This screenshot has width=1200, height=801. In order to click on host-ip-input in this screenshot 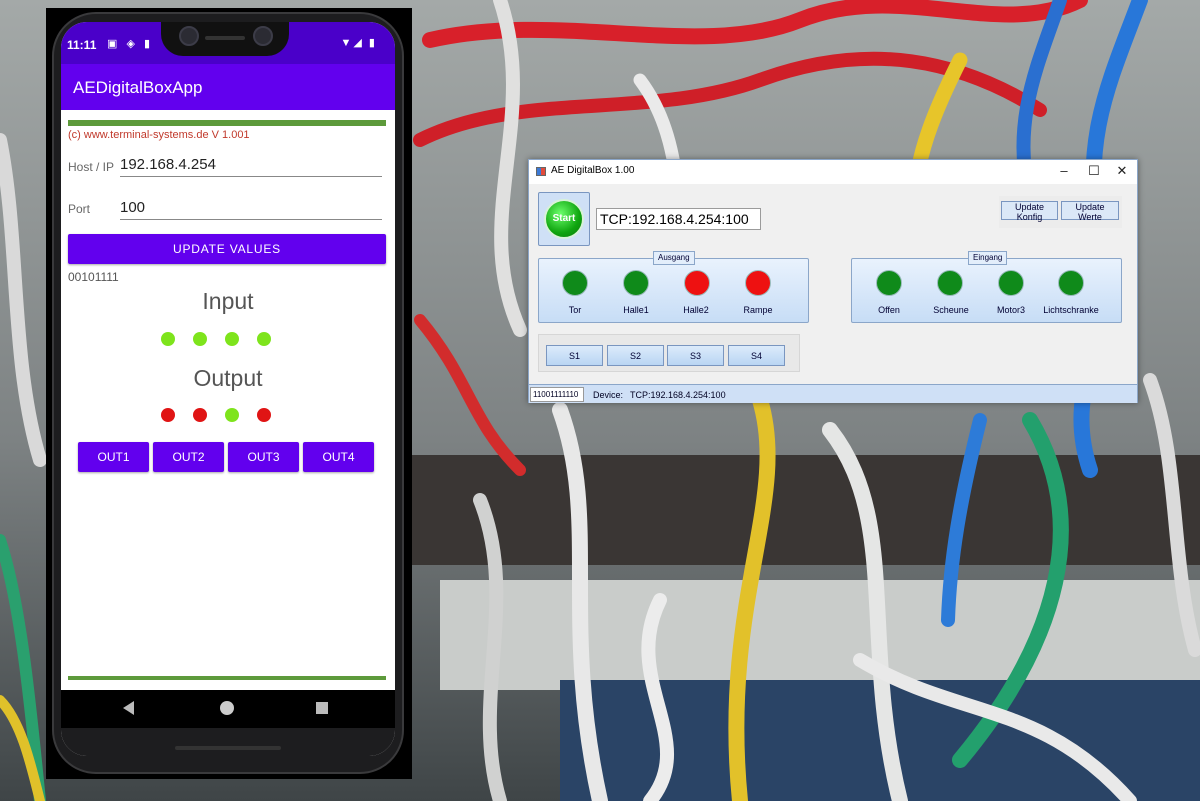, I will do `click(251, 165)`.